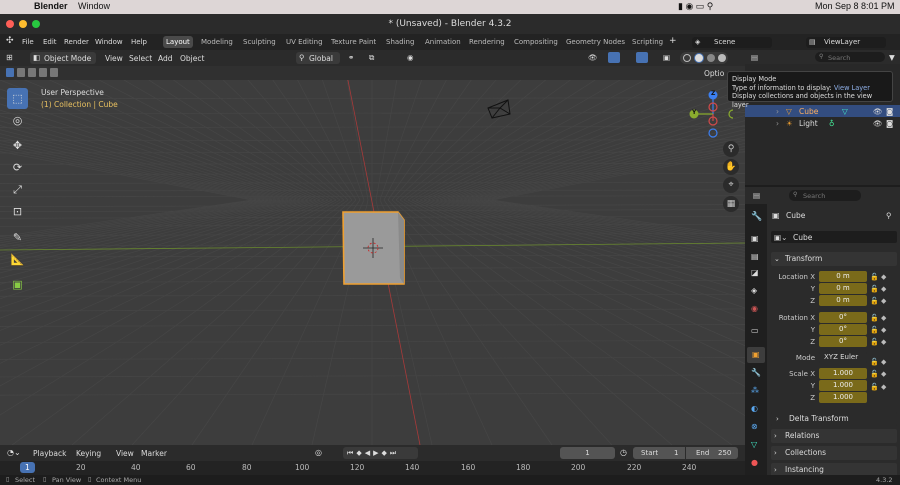  I want to click on material-shading-icon, so click(711, 58).